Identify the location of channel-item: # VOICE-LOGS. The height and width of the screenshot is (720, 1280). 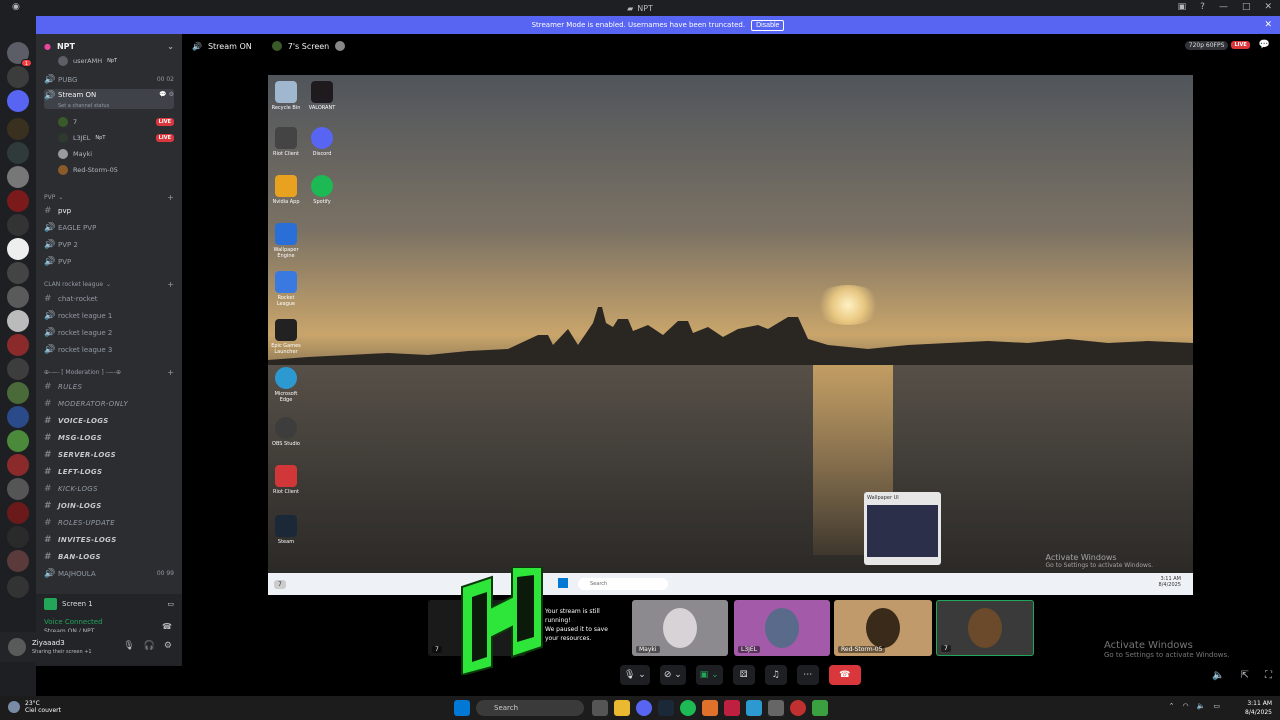
(109, 420).